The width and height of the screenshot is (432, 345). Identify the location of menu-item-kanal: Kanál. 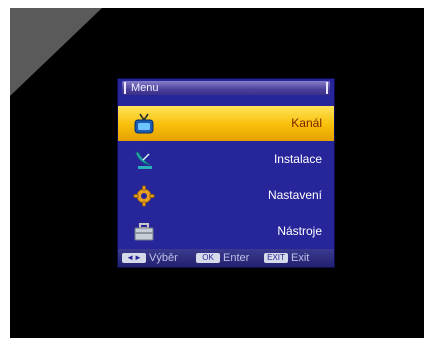
(226, 123).